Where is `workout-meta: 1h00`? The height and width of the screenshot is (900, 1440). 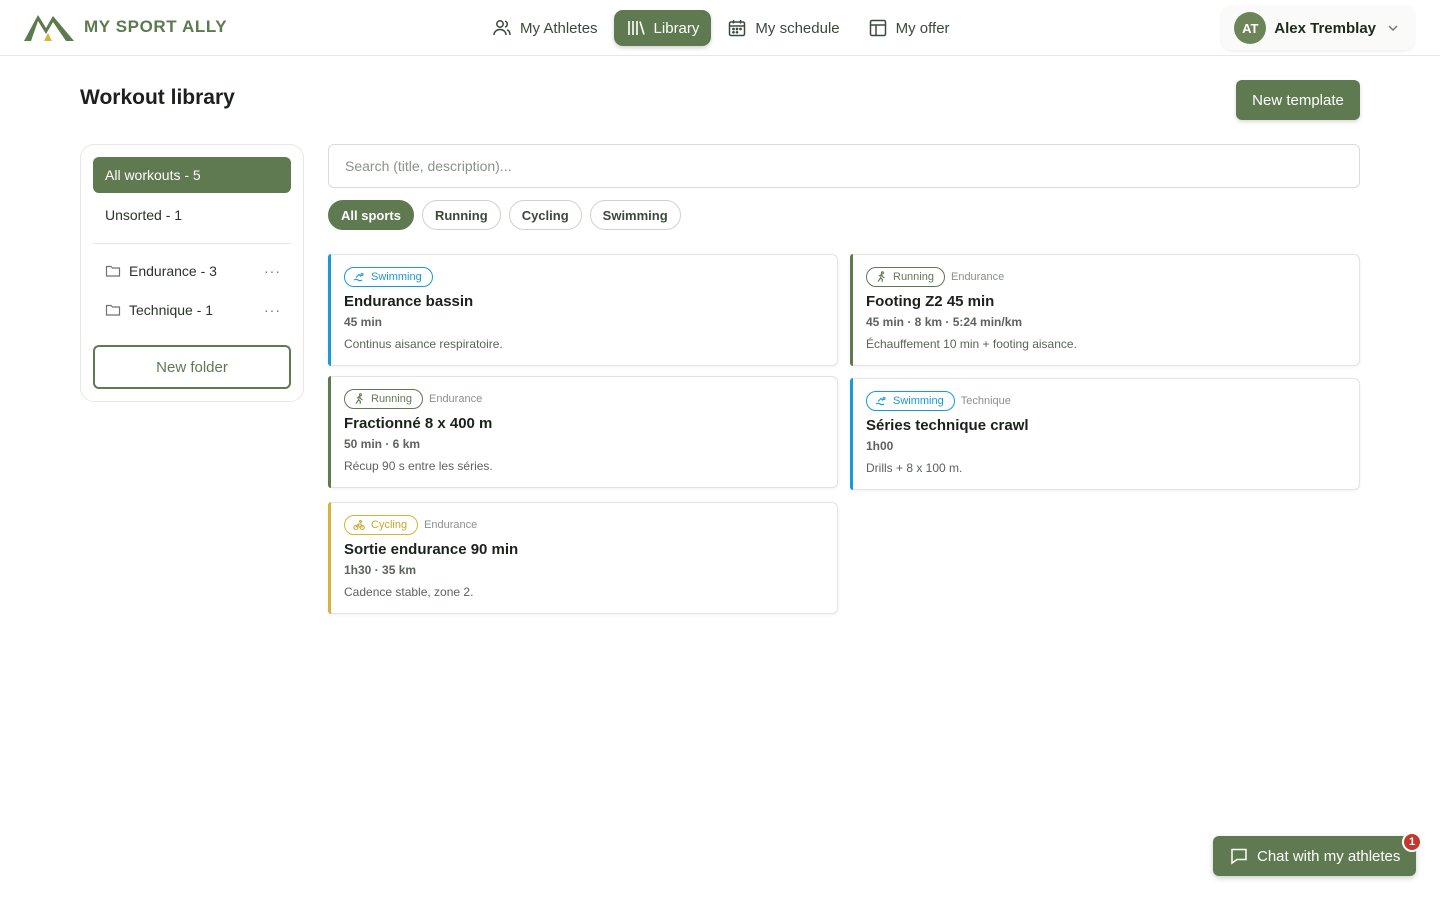 workout-meta: 1h00 is located at coordinates (880, 446).